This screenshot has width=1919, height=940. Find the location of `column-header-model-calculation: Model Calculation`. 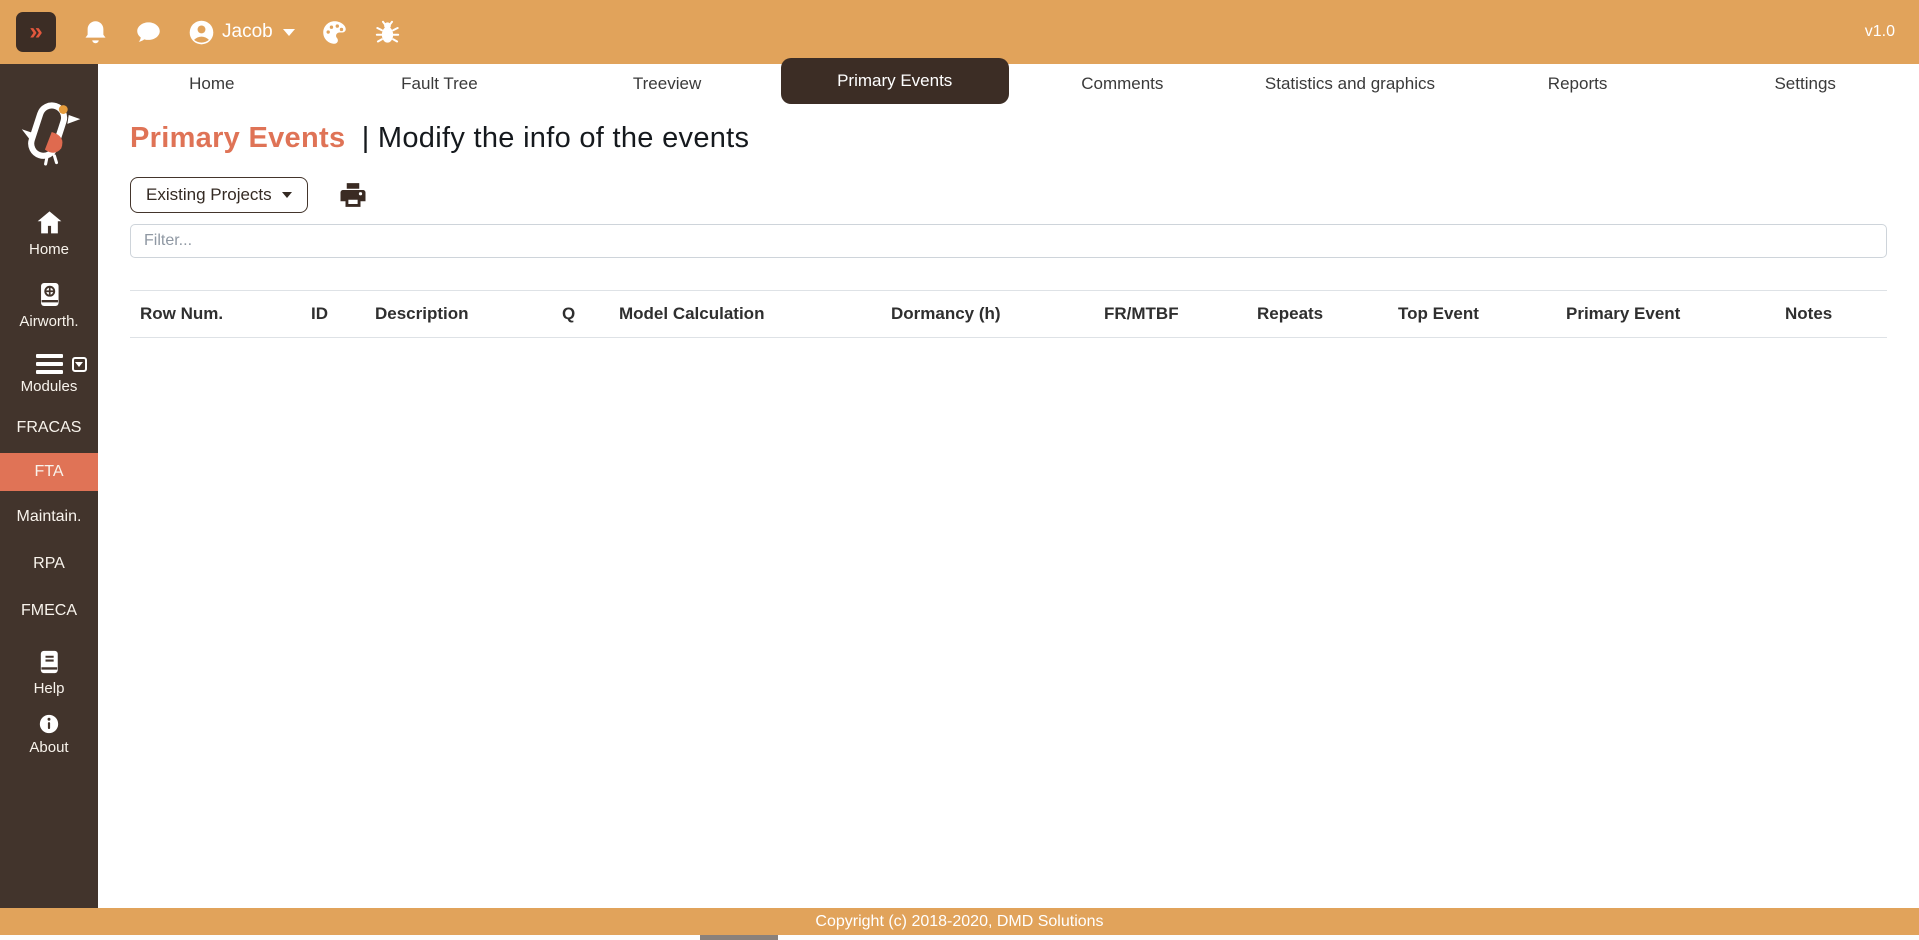

column-header-model-calculation: Model Calculation is located at coordinates (745, 314).